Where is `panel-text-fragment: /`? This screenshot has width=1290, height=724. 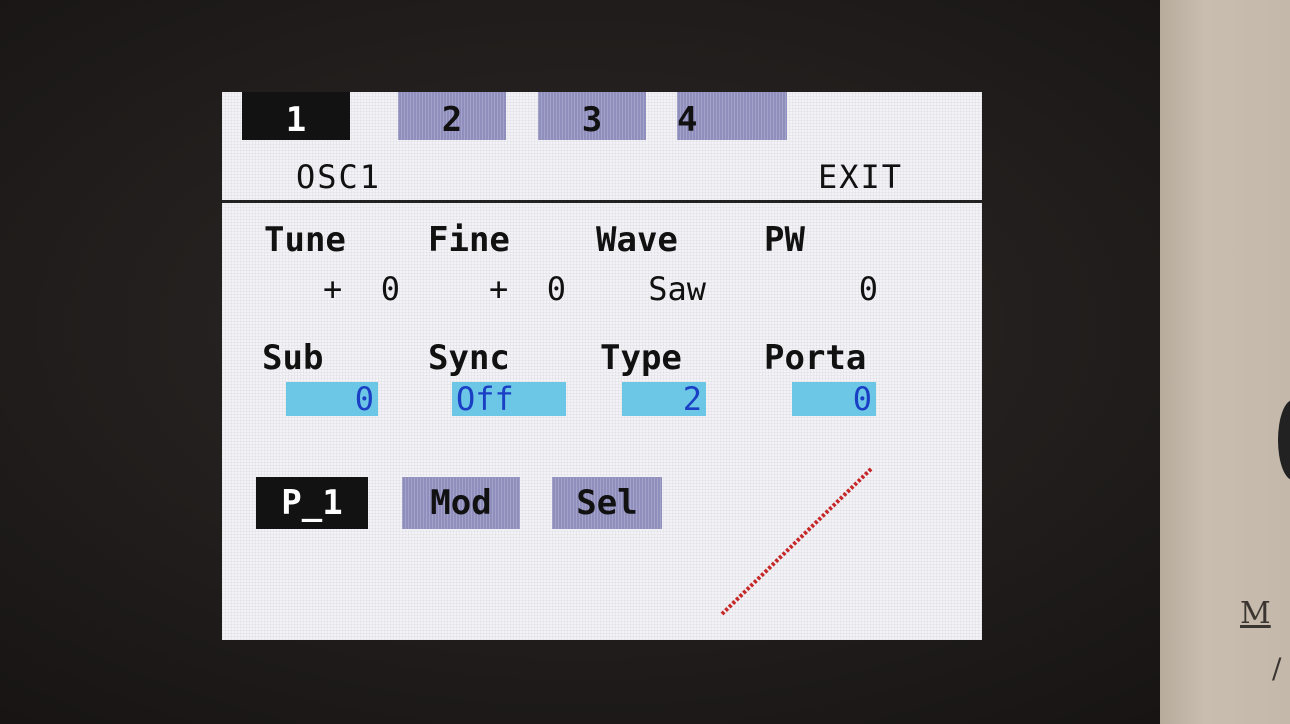
panel-text-fragment: / is located at coordinates (1277, 668).